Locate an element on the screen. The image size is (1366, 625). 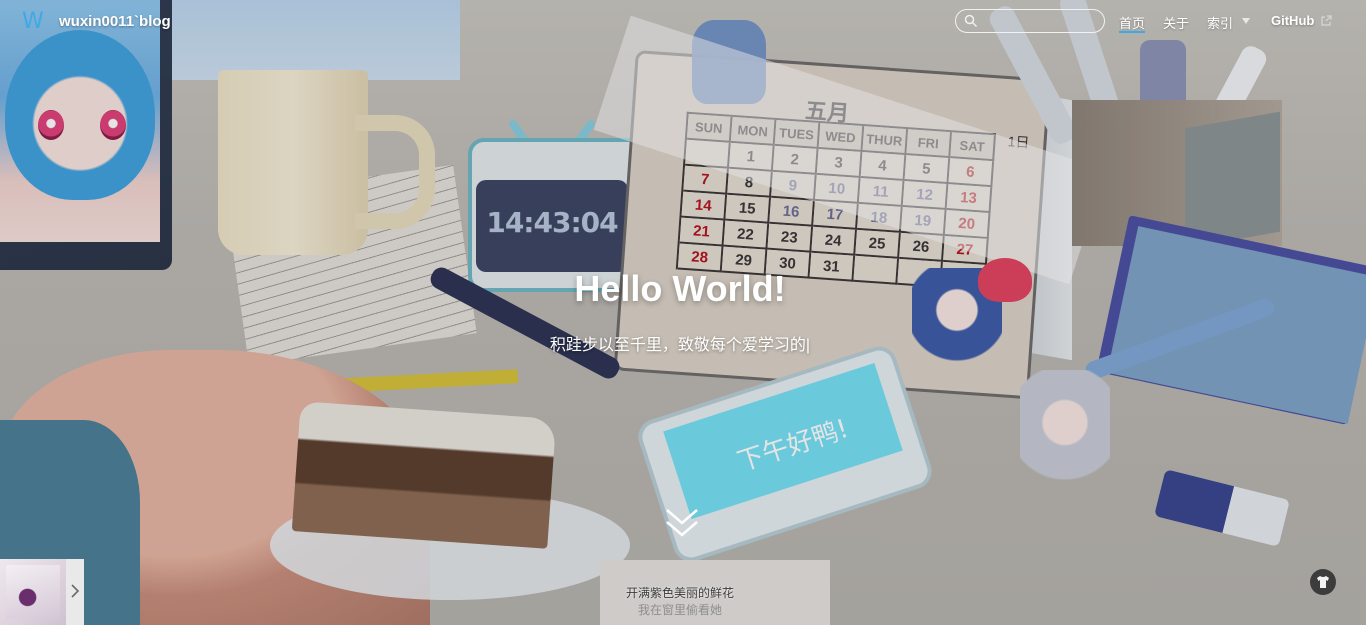
search-icon is located at coordinates (971, 21).